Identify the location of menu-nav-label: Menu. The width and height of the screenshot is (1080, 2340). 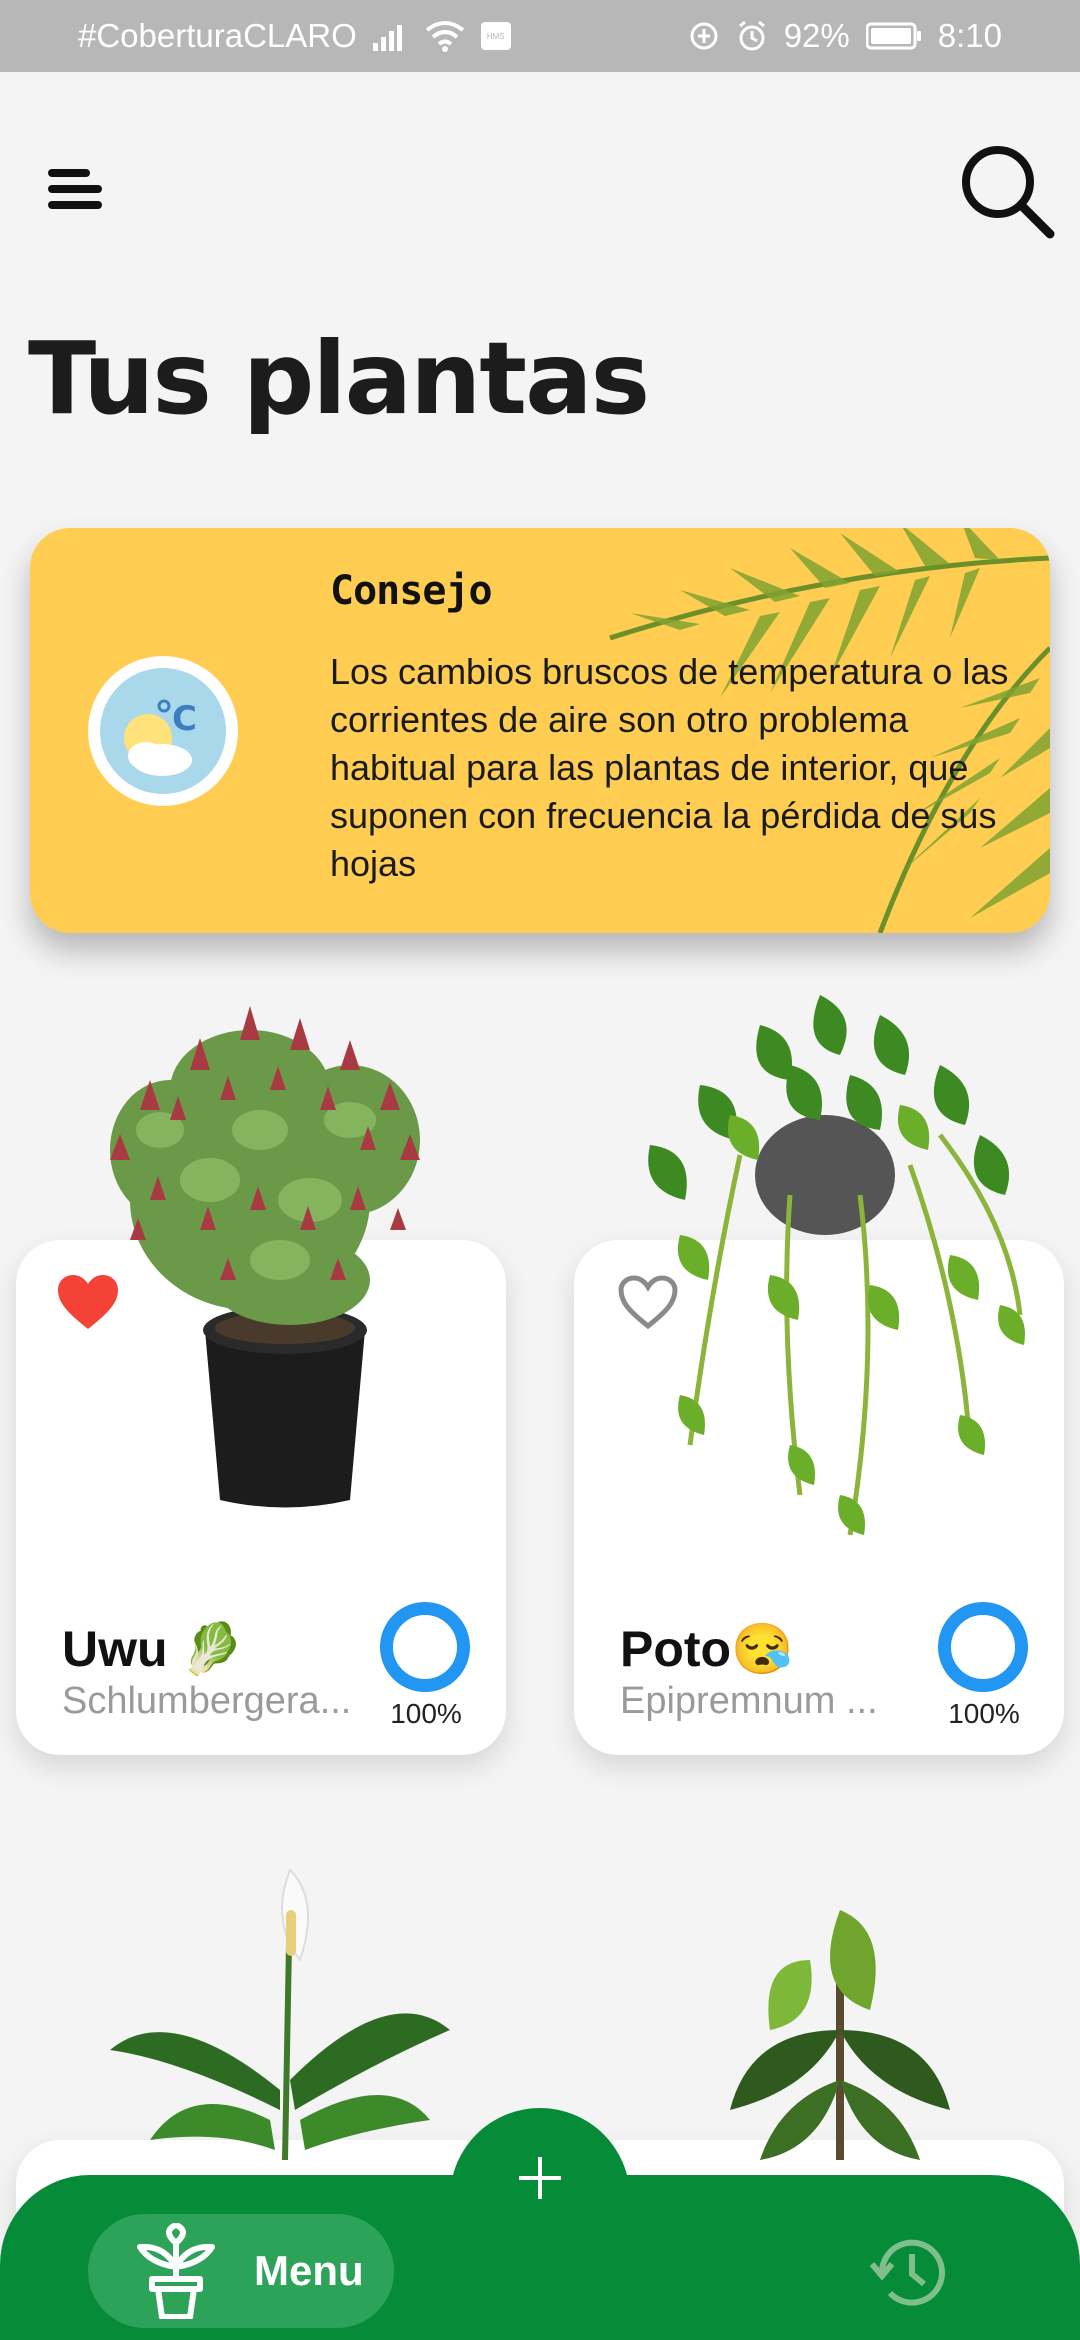
(309, 2270).